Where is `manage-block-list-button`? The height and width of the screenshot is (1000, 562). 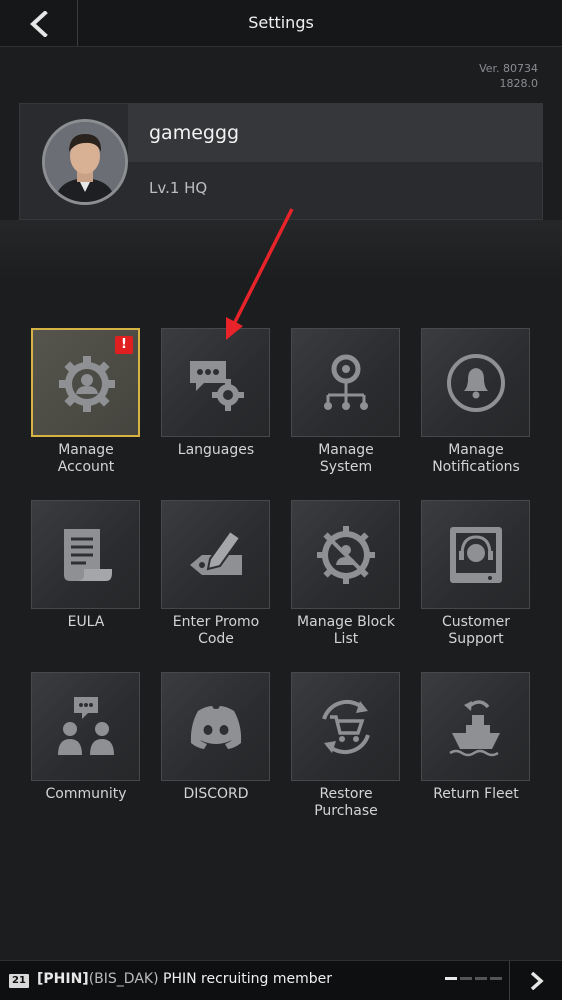 manage-block-list-button is located at coordinates (345, 554).